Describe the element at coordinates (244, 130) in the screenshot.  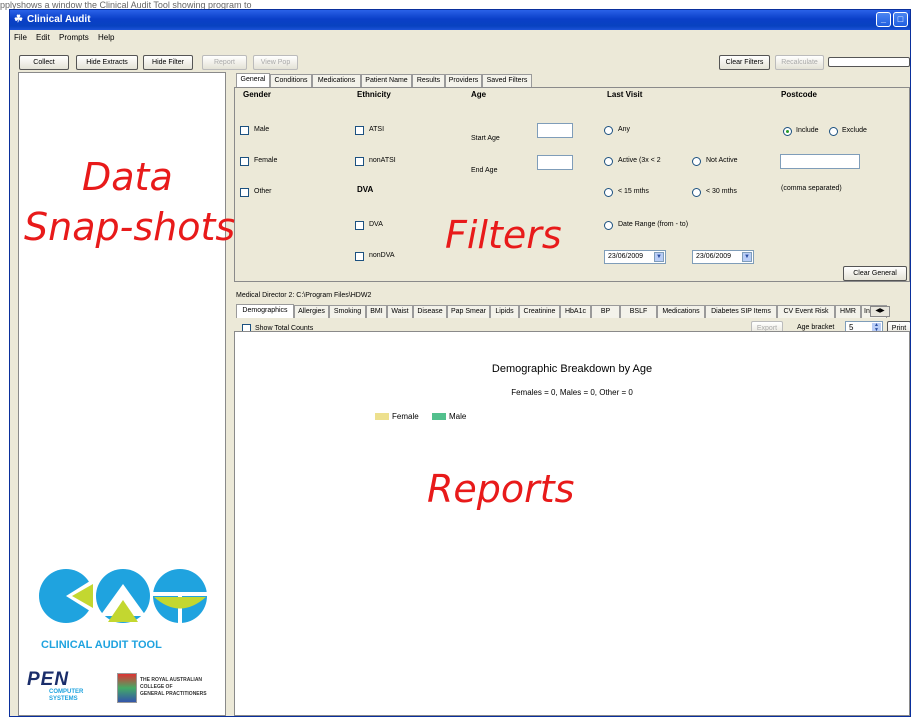
I see `male-checkbox` at that location.